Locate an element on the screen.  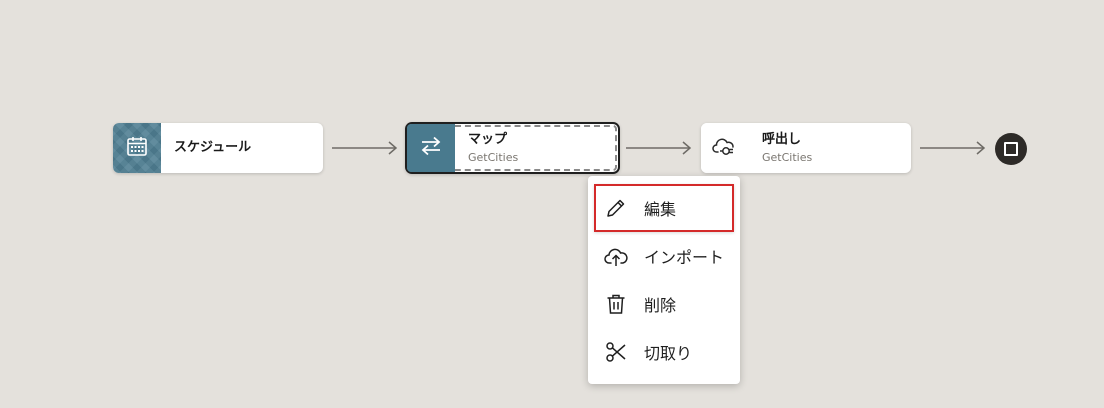
menu-item-edit: 編集 is located at coordinates (664, 208).